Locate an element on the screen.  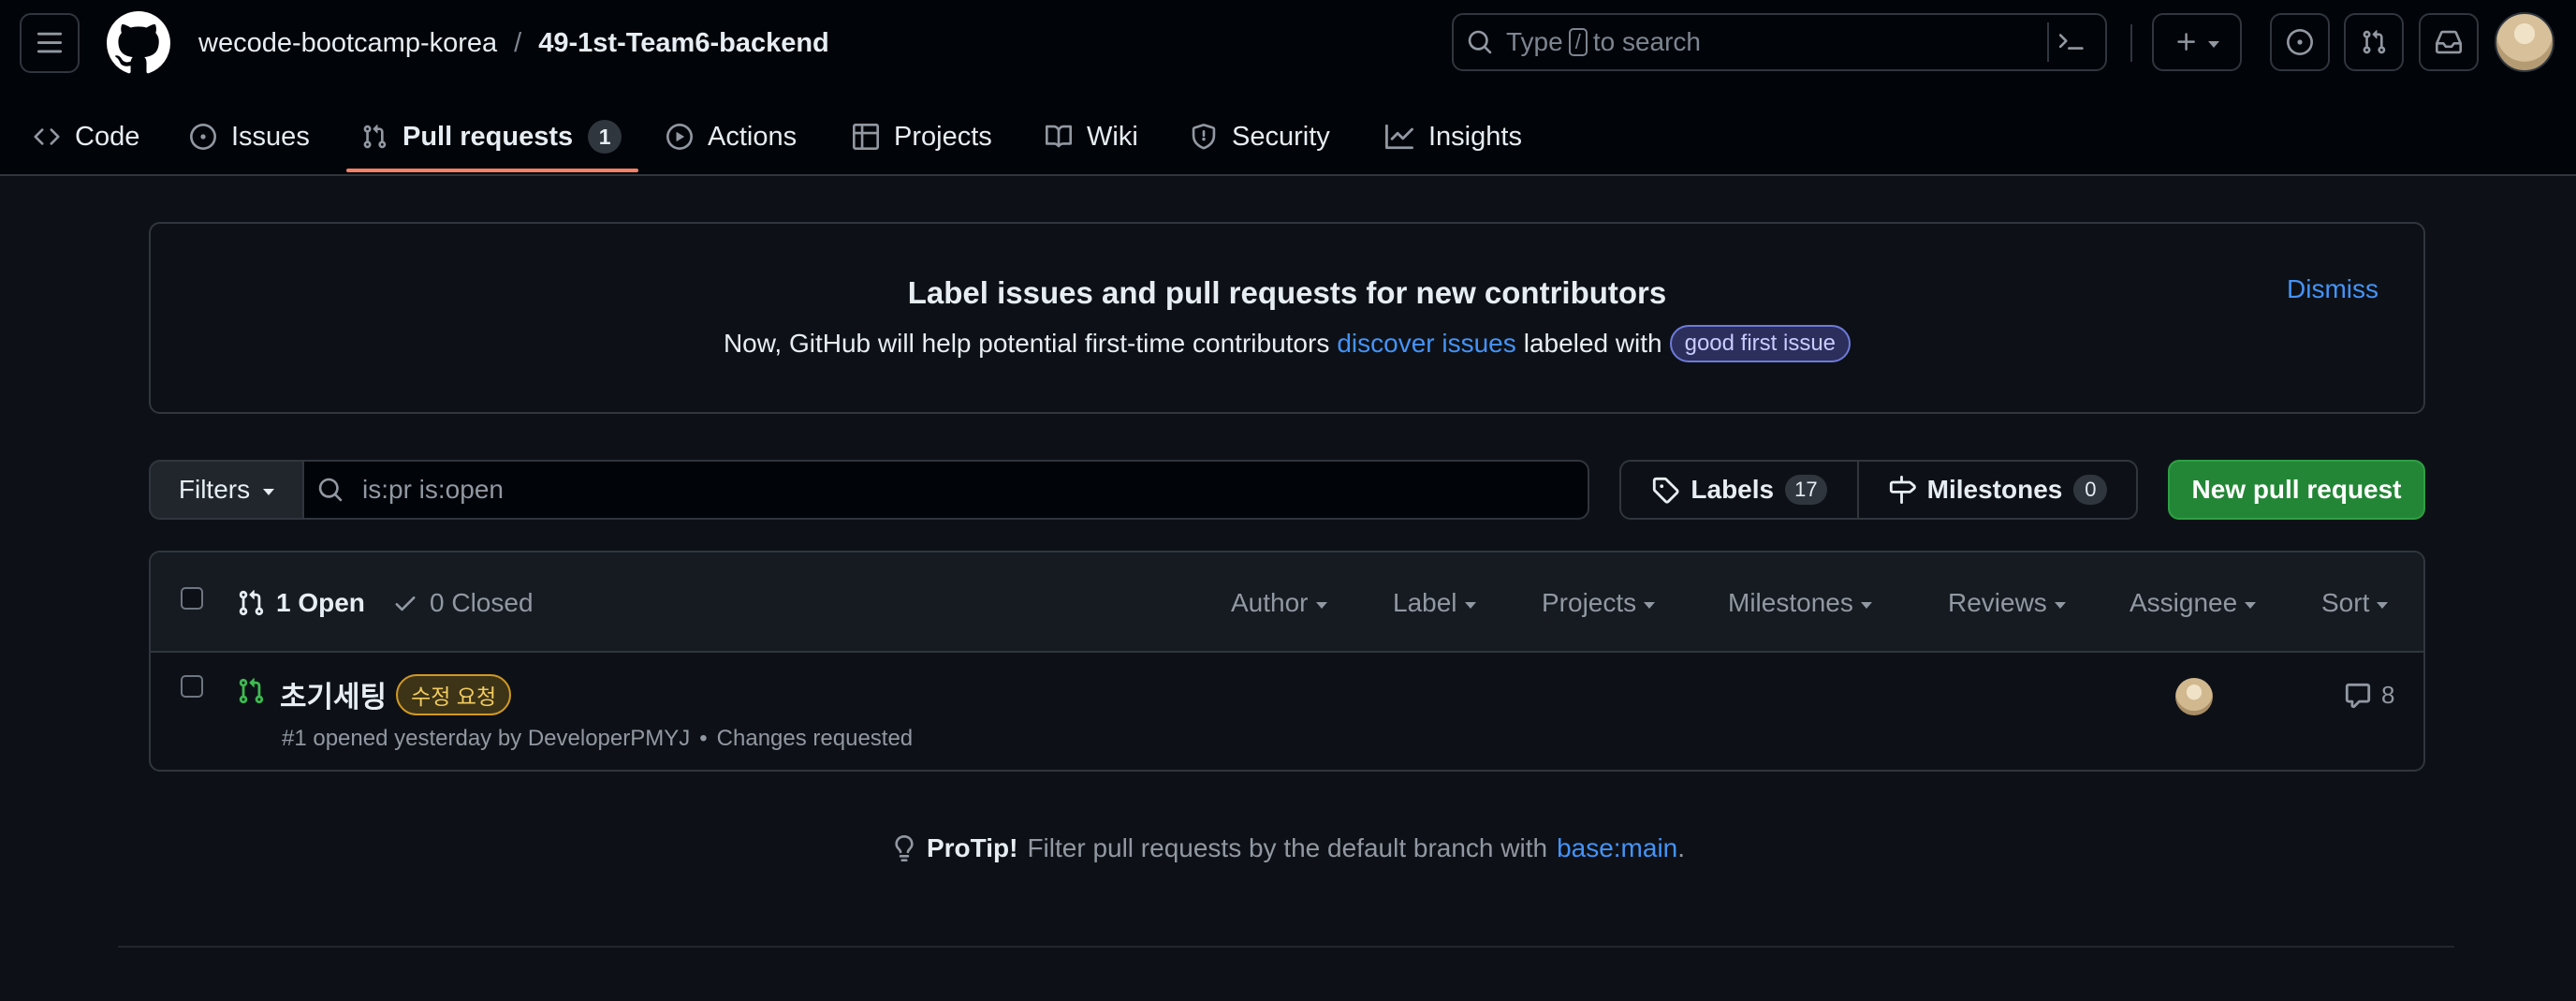
tab-issues: Issues is located at coordinates (250, 136).